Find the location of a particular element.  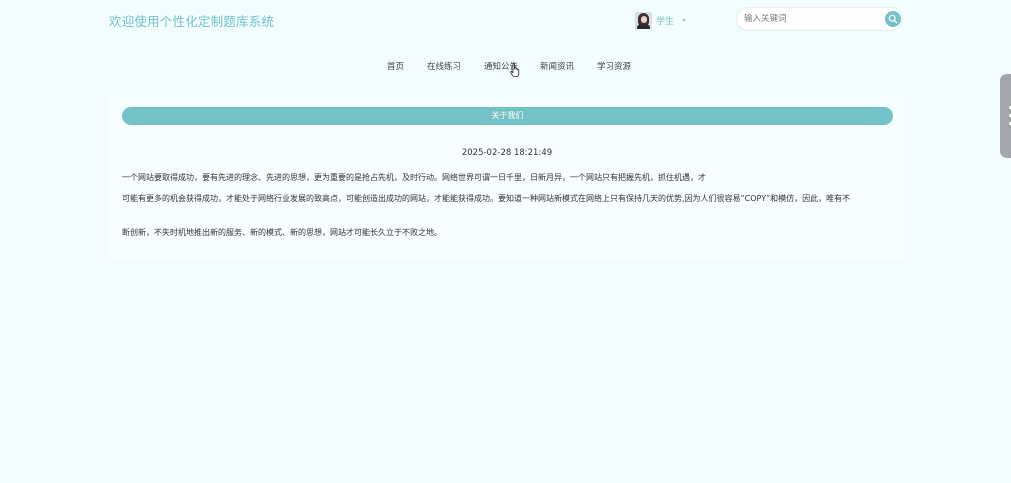

nav-item-notices: 通知公告 is located at coordinates (501, 66).